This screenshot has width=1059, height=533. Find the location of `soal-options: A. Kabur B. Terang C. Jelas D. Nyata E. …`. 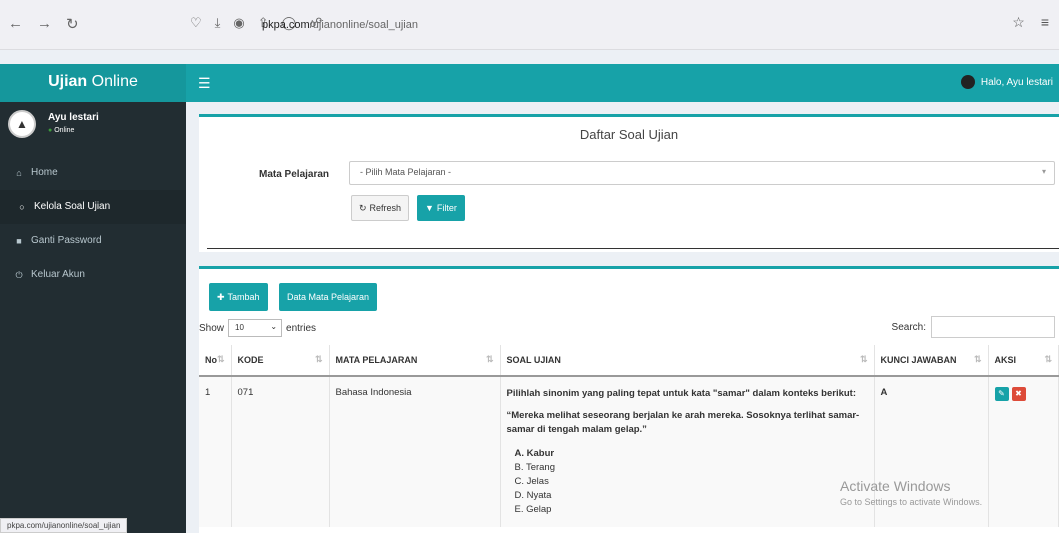

soal-options: A. Kabur B. Terang C. Jelas D. Nyata E. … is located at coordinates (687, 482).